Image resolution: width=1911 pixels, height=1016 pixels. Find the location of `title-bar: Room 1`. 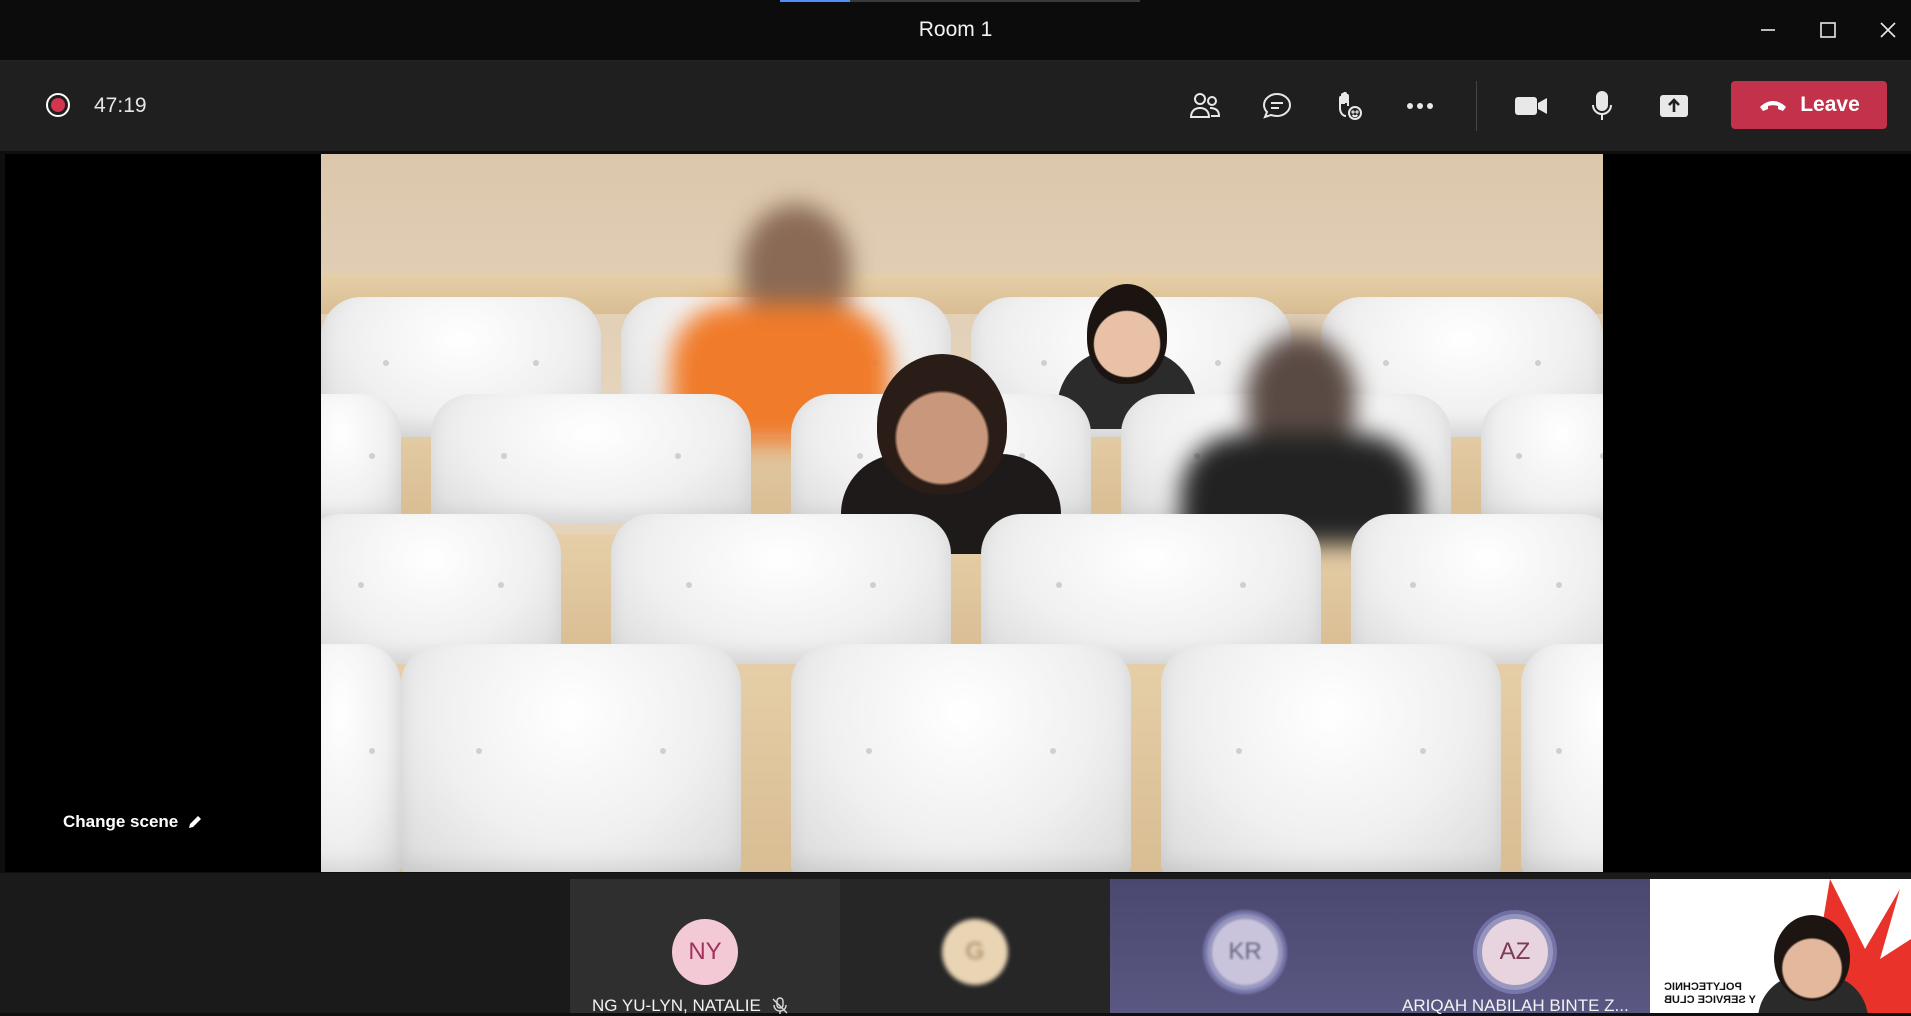

title-bar: Room 1 is located at coordinates (955, 30).